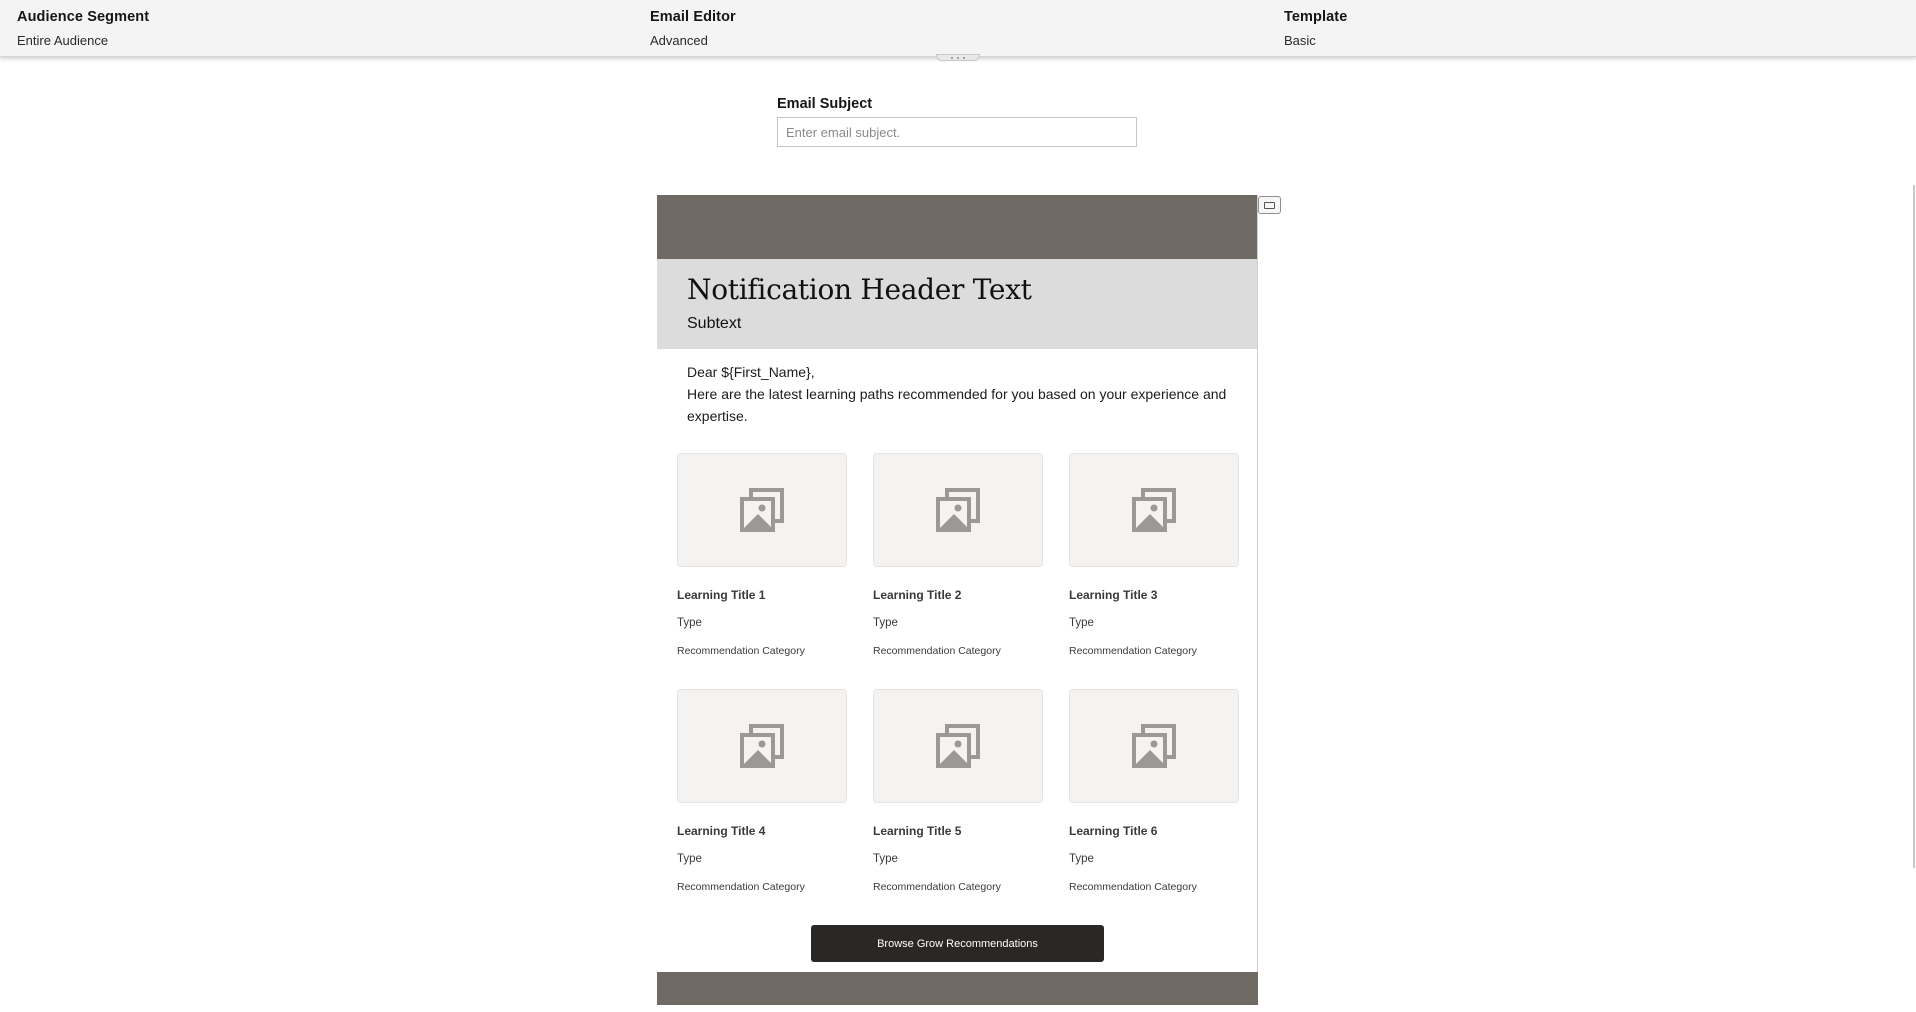 The height and width of the screenshot is (1012, 1916). Describe the element at coordinates (1113, 831) in the screenshot. I see `learning-title: Learning Title 6` at that location.